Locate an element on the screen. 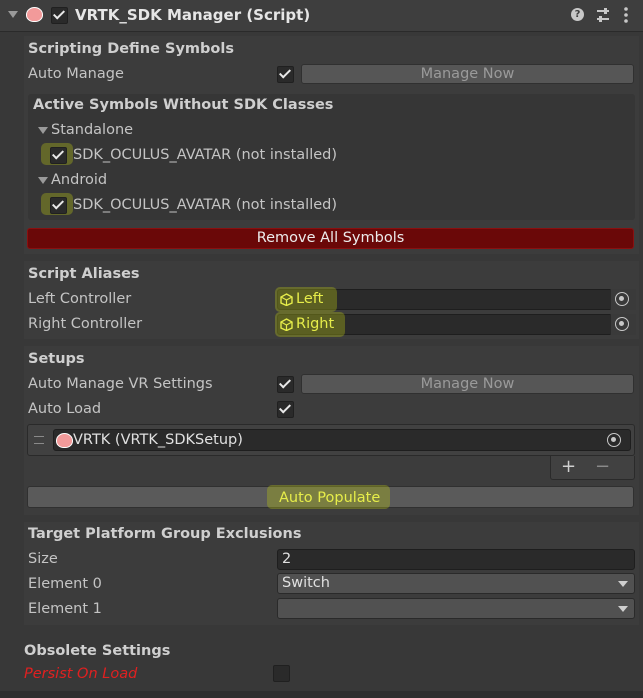 This screenshot has width=643, height=698. size-label: Size is located at coordinates (43, 559).